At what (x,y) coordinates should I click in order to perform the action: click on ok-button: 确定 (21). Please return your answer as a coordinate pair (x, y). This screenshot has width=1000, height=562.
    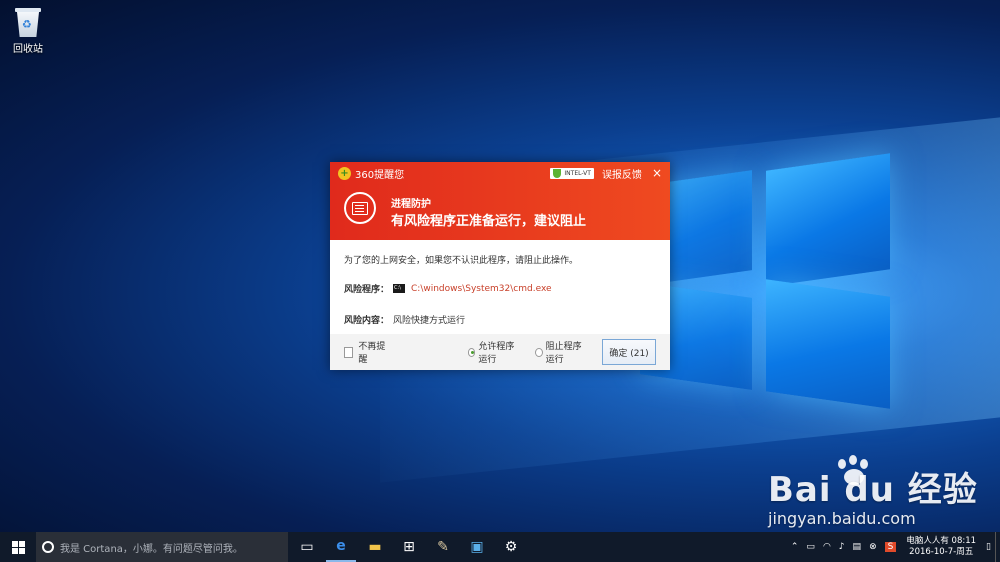
    Looking at the image, I should click on (629, 352).